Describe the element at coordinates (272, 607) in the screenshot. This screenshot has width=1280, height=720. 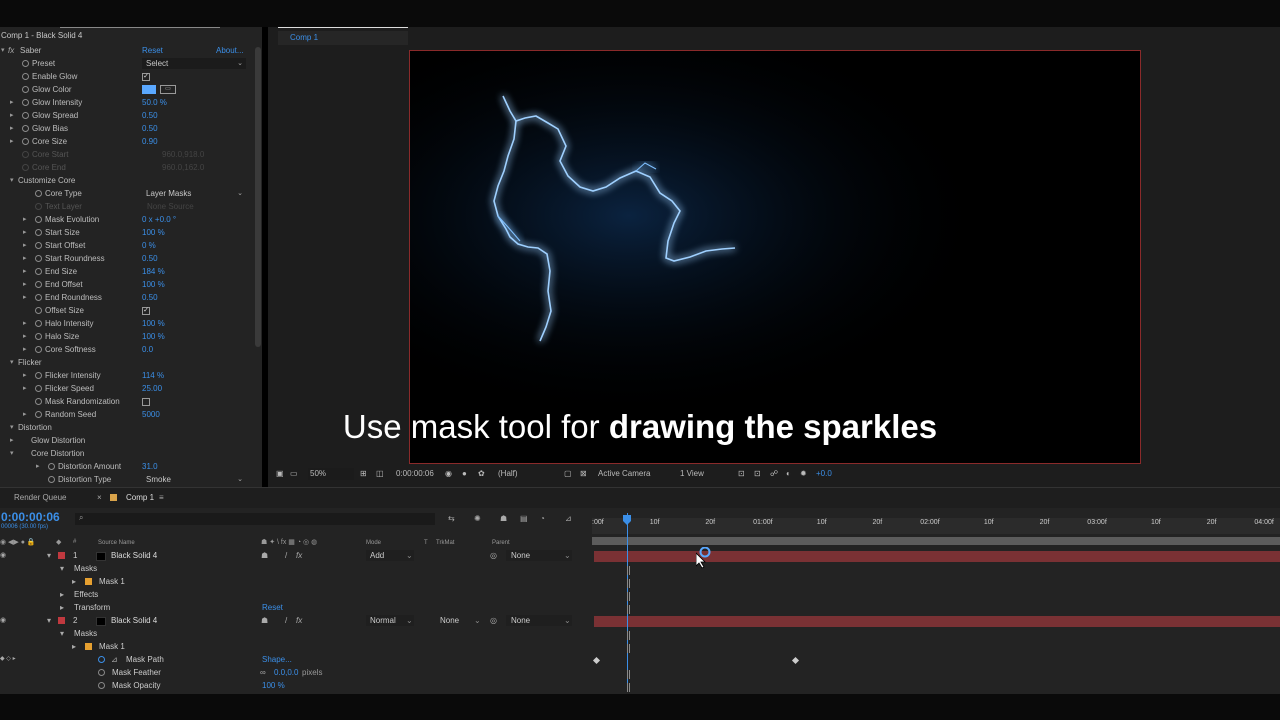
I see `reset-link: Reset` at that location.